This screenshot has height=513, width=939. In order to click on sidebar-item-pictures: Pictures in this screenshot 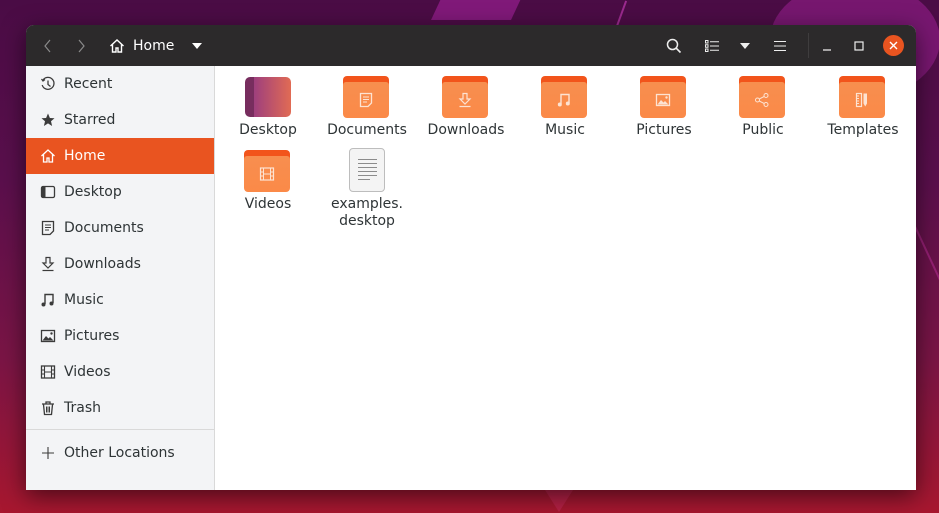, I will do `click(120, 336)`.